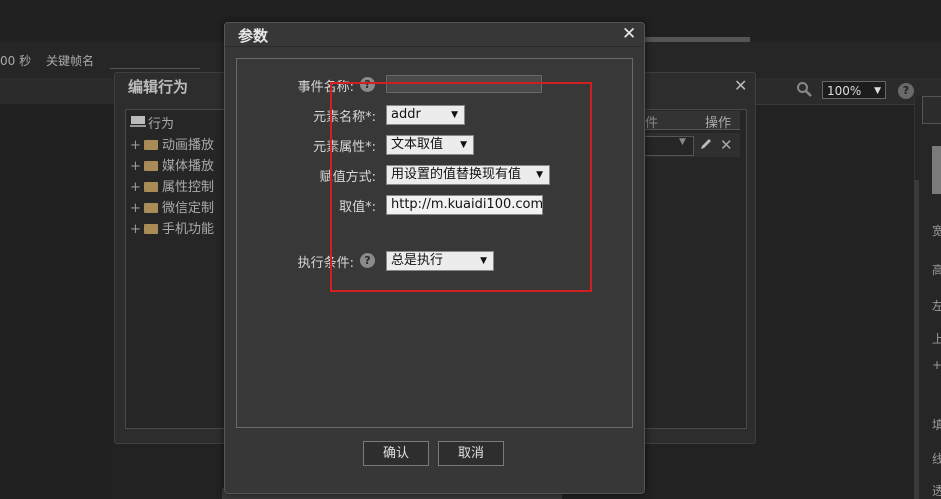  Describe the element at coordinates (936, 306) in the screenshot. I see `left-label: 左` at that location.